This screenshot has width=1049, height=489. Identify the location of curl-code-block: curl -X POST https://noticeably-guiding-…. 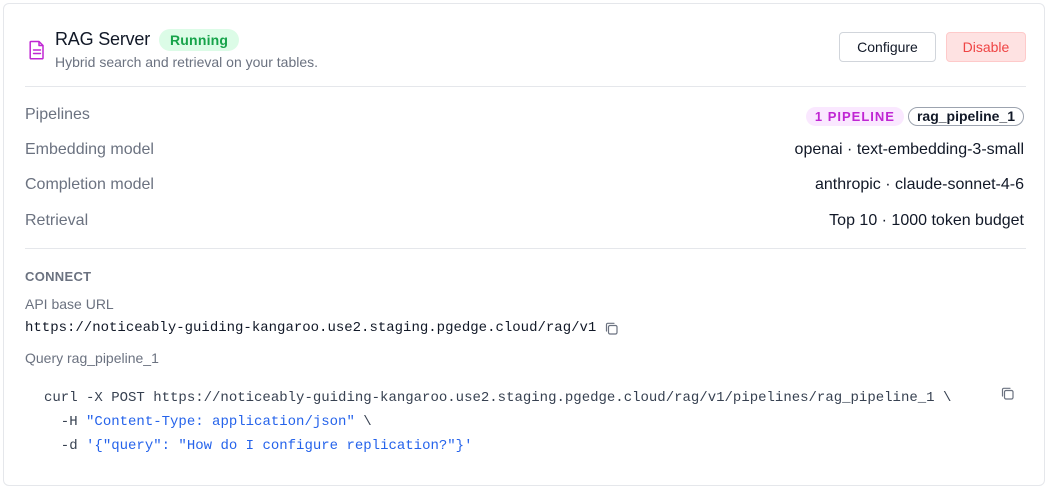
(497, 422).